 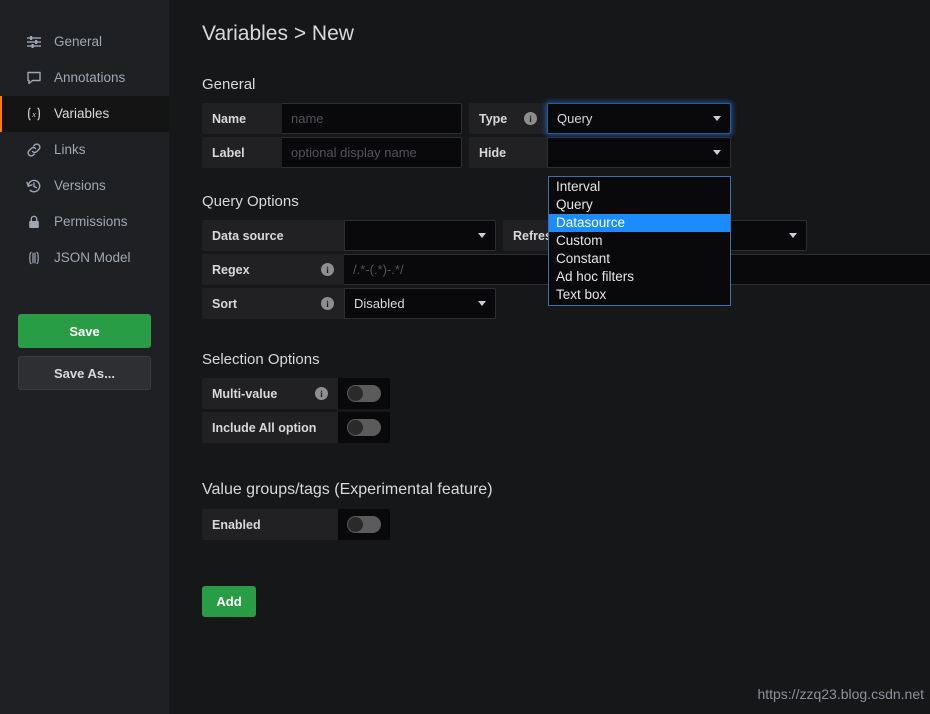 I want to click on dropdown-option-interval: Interval, so click(x=639, y=187).